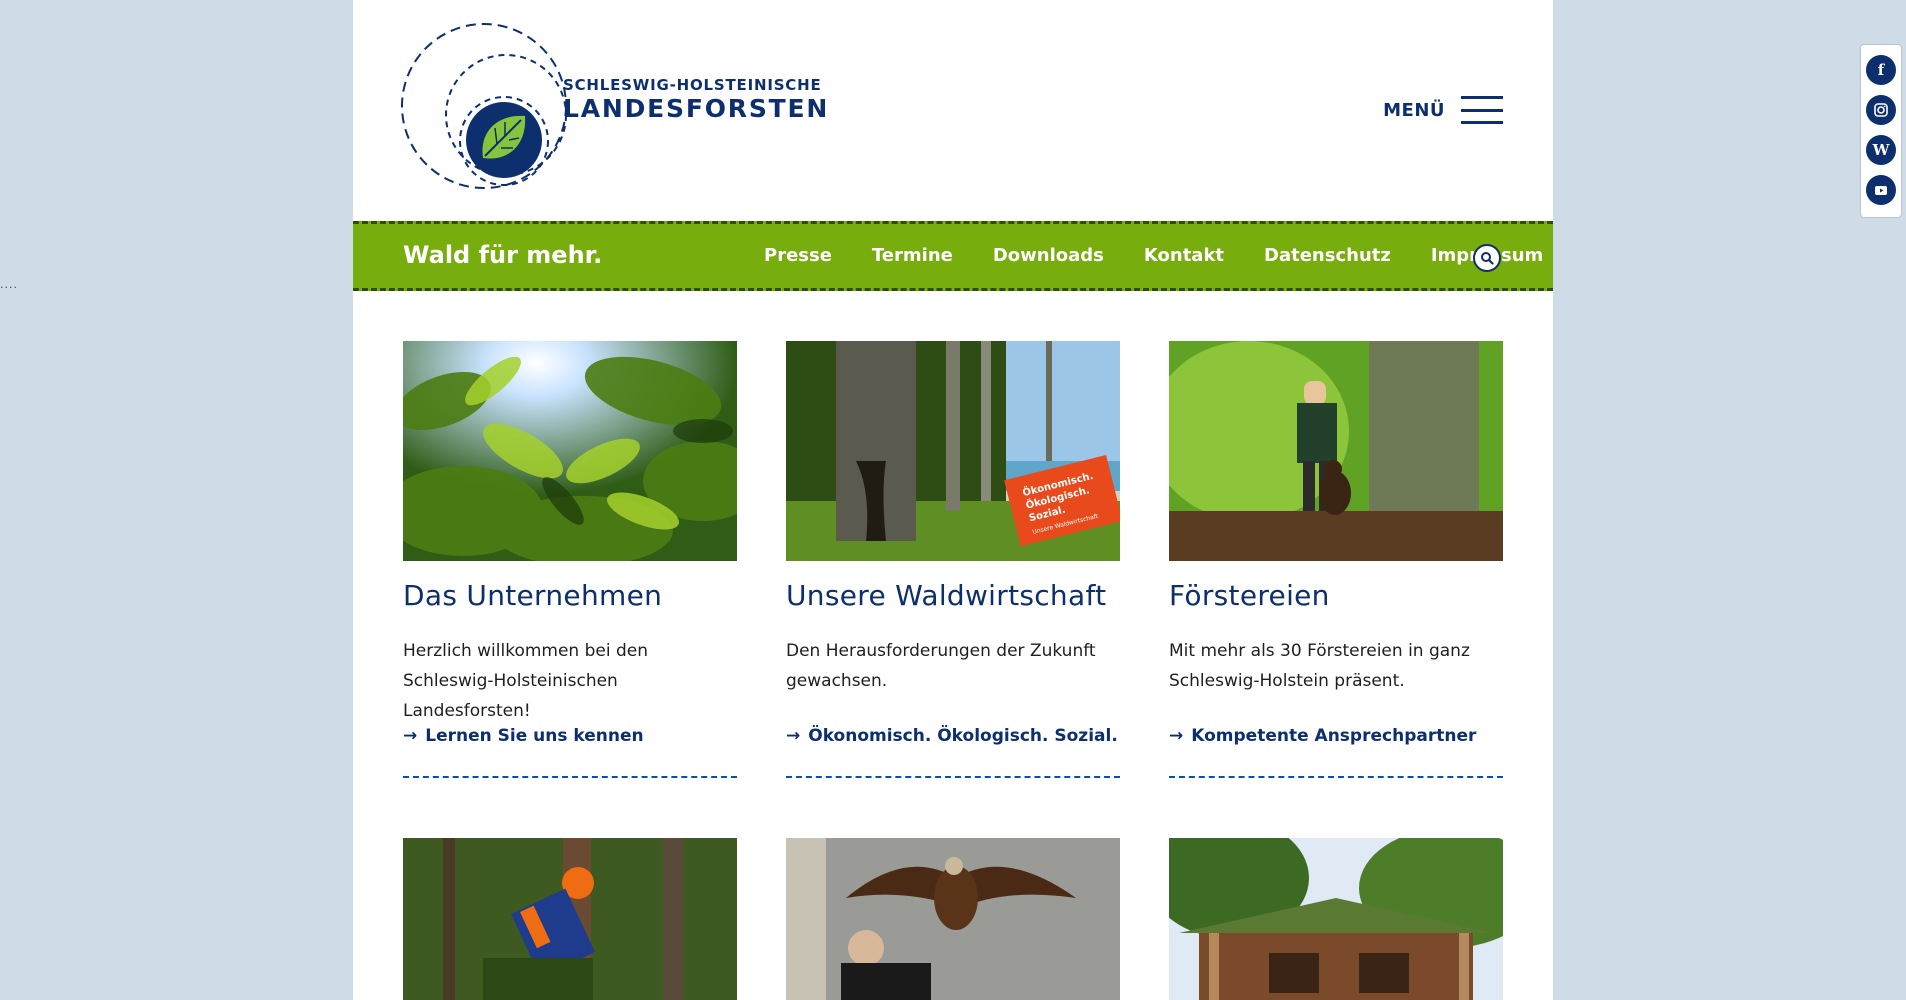 The image size is (1906, 1000). I want to click on instagram-icon, so click(1881, 110).